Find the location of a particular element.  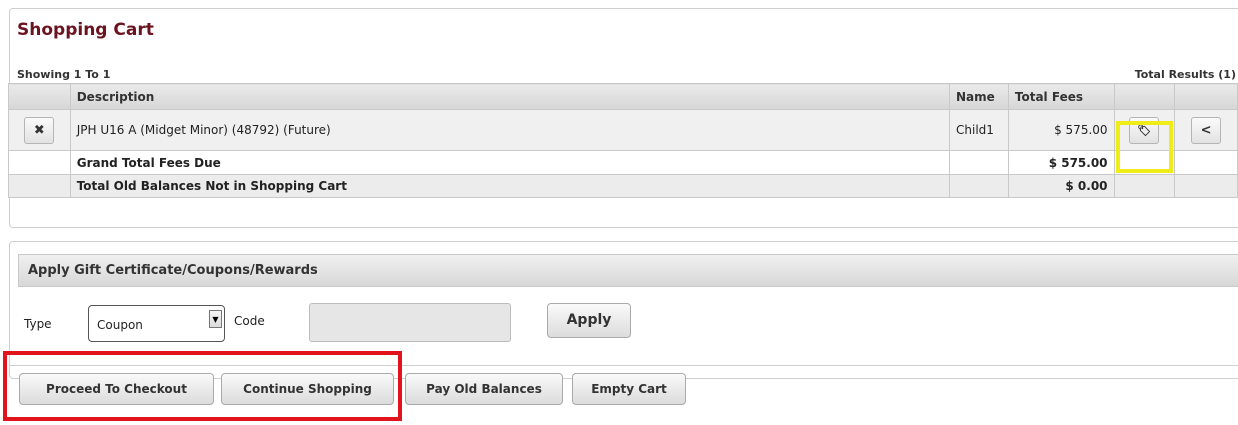

empty-cart-button: Empty Cart is located at coordinates (629, 389).